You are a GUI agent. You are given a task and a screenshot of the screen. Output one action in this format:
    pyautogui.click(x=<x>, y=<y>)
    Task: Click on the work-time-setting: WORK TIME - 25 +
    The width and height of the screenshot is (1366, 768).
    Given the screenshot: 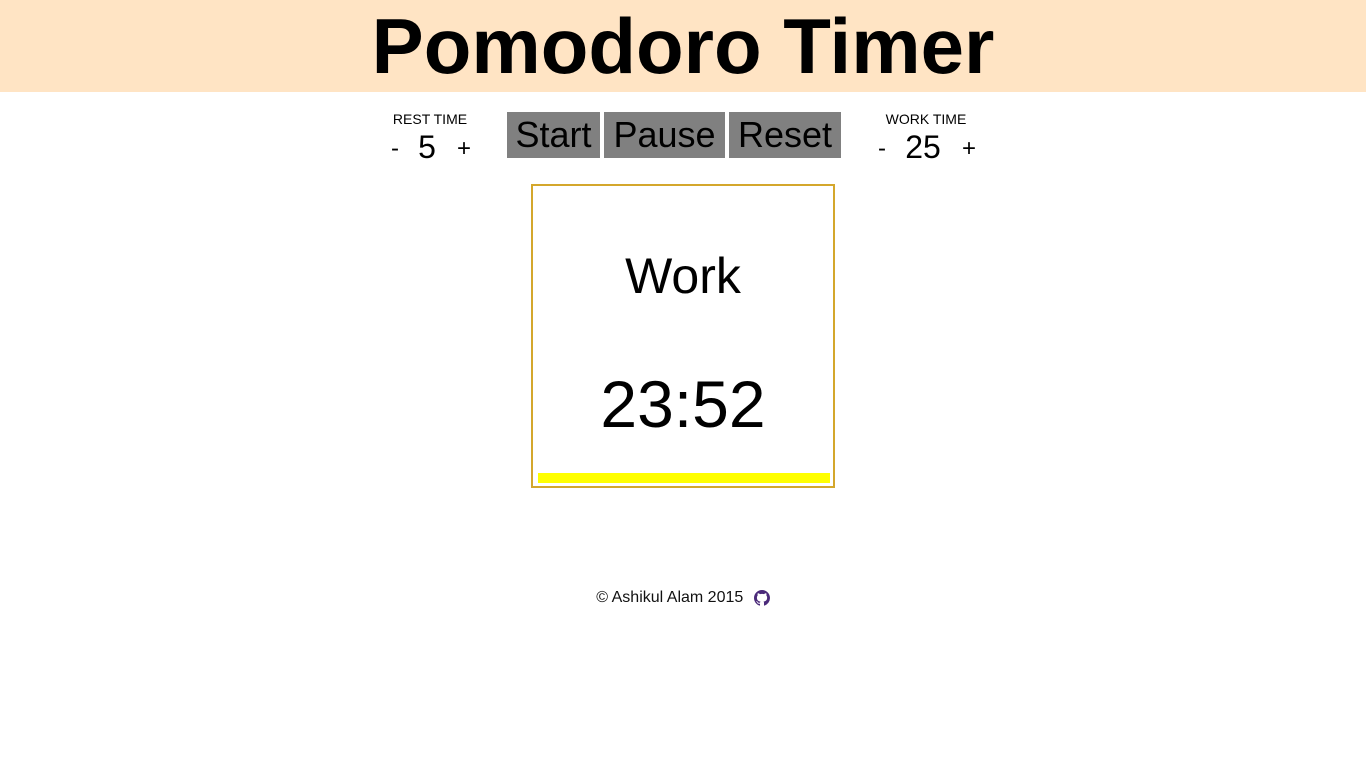 What is the action you would take?
    pyautogui.click(x=926, y=138)
    